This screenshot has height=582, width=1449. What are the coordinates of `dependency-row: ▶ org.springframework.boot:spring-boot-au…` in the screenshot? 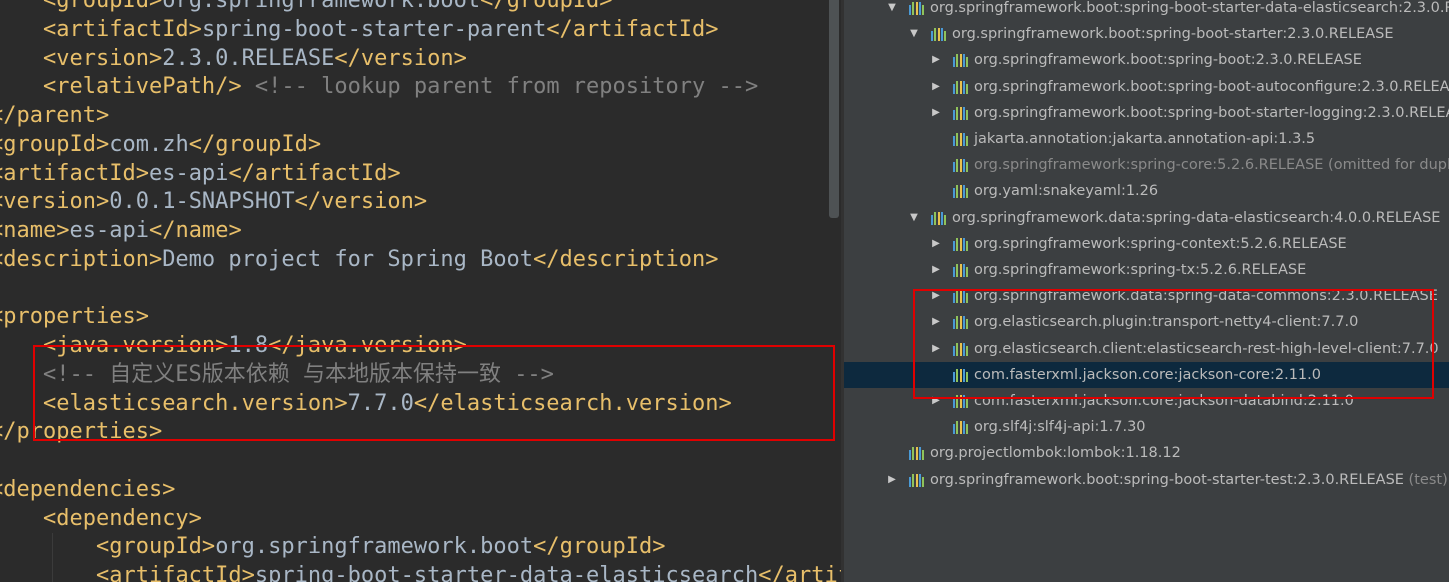 It's located at (1146, 87).